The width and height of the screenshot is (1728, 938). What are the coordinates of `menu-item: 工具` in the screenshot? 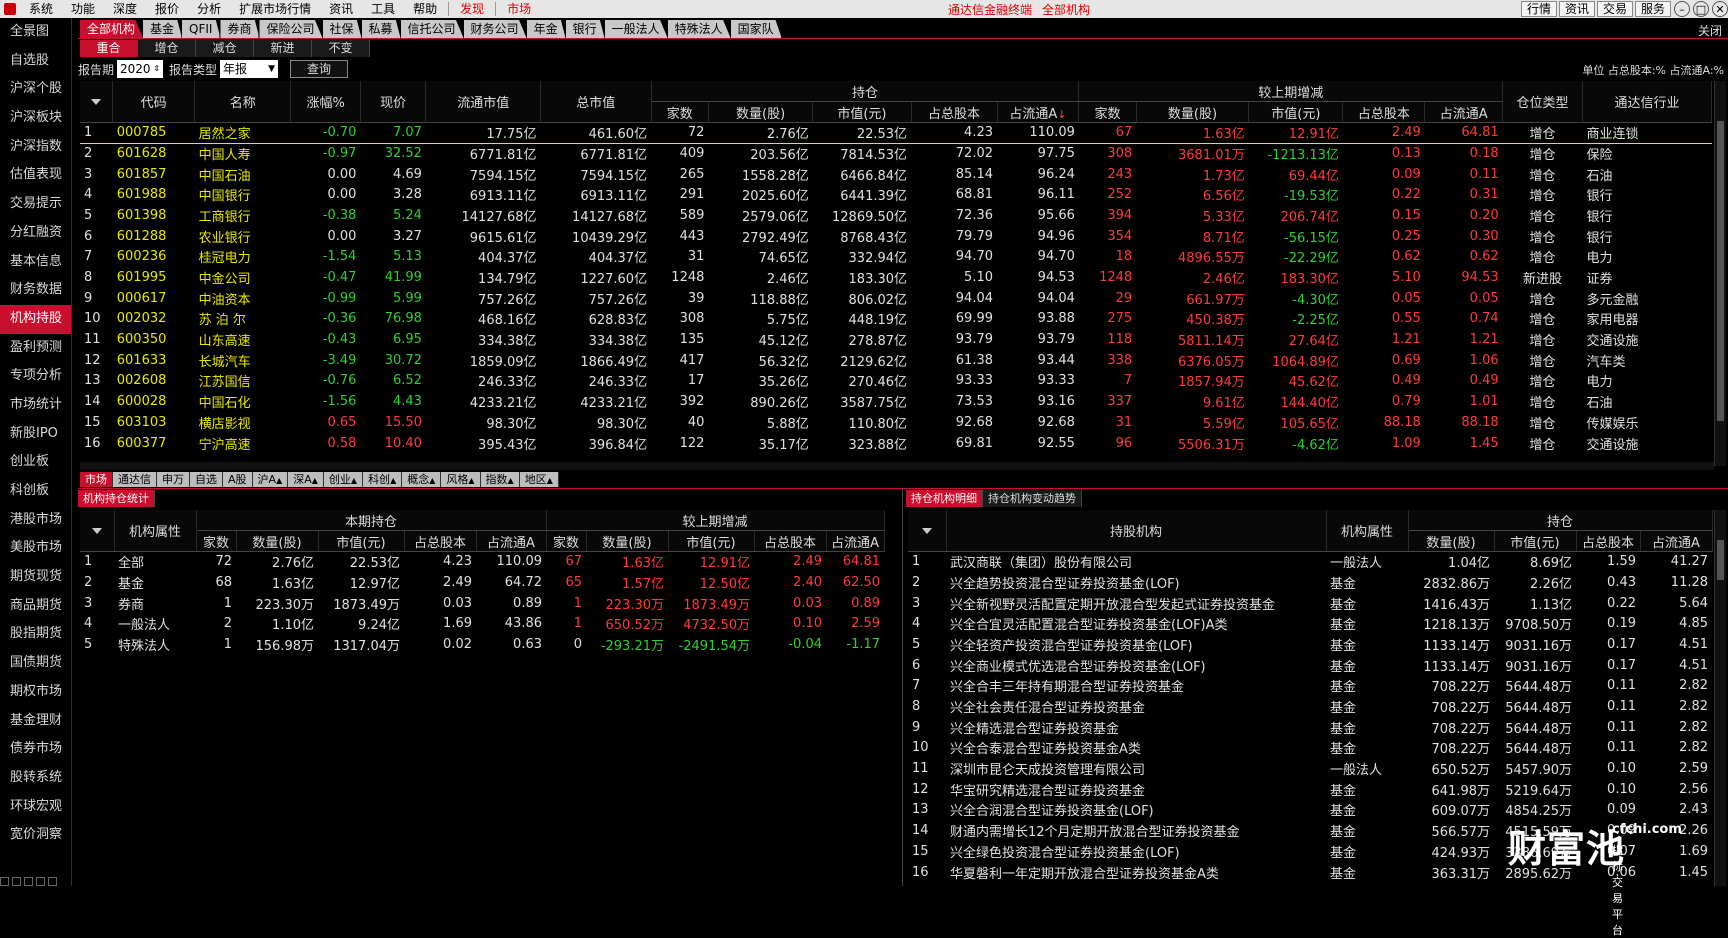 It's located at (383, 9).